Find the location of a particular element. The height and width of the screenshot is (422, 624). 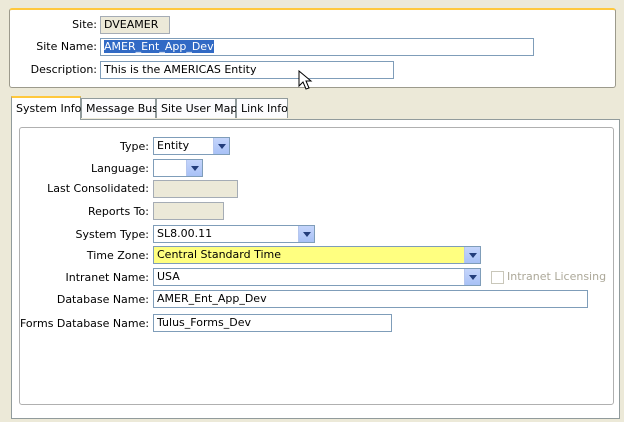

last-consolidated-label: Last Consolidated: is located at coordinates (98, 188).